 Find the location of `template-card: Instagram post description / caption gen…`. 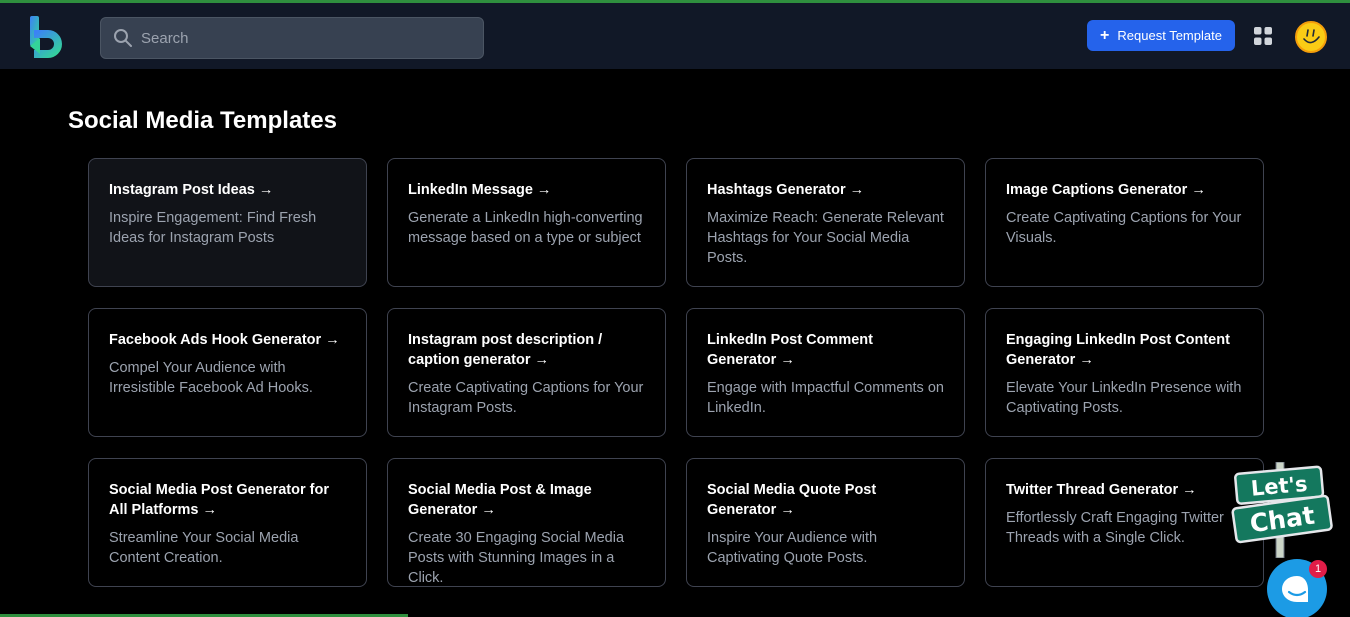

template-card: Instagram post description / caption gen… is located at coordinates (526, 372).